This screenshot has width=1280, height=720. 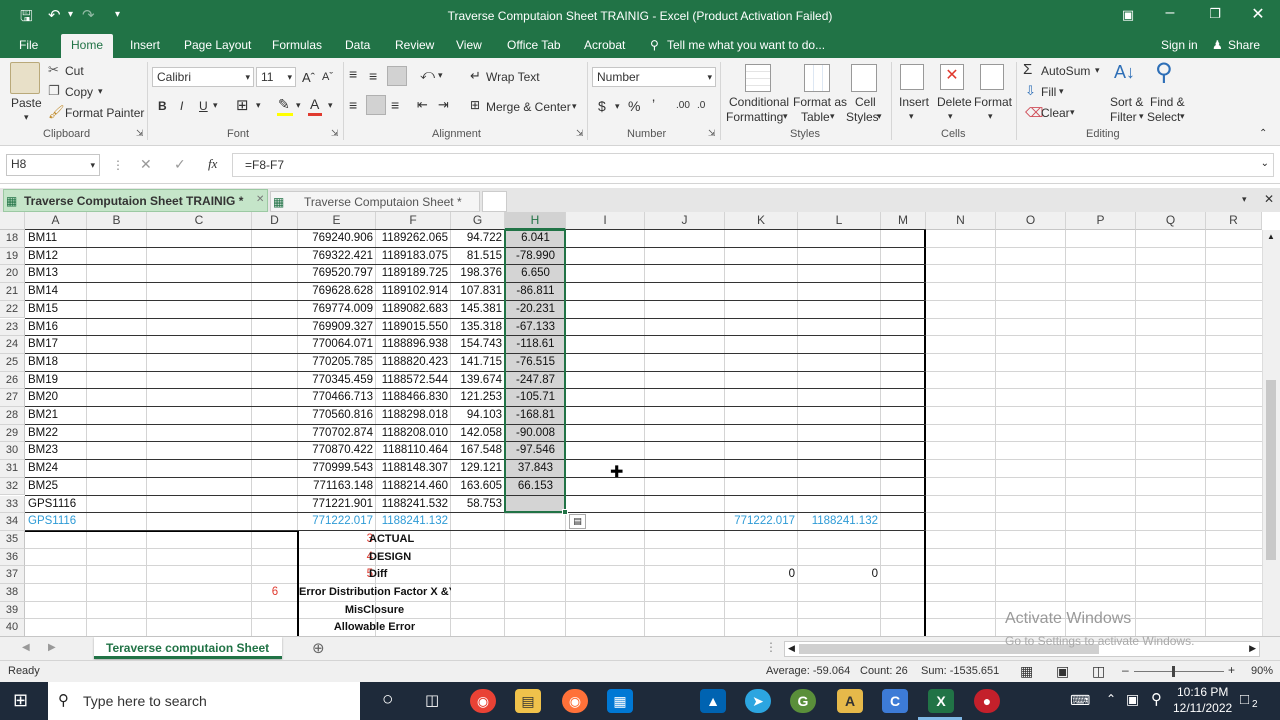 I want to click on table-cell-label: Error Distribution Factor X &Y, so click(x=374, y=593).